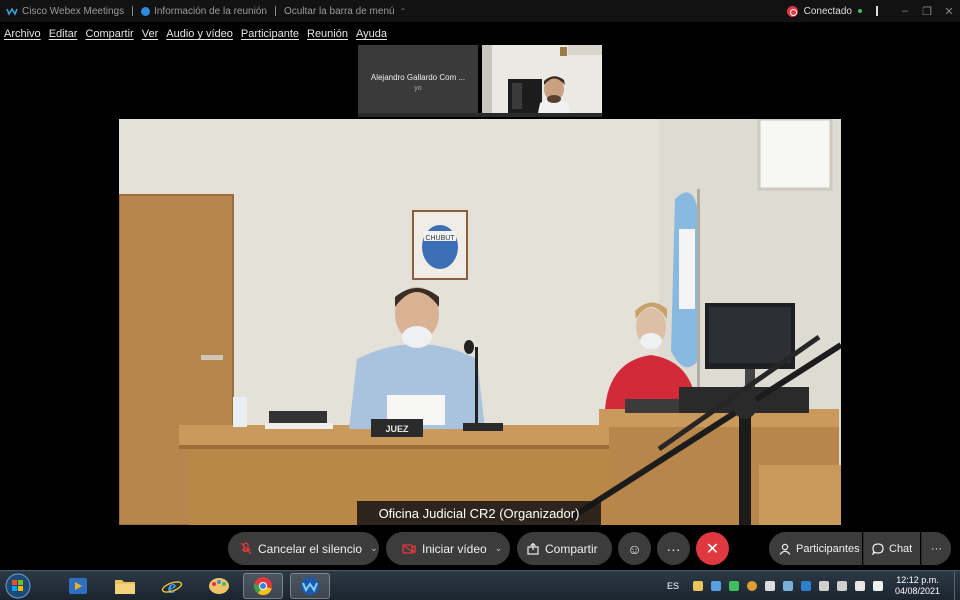  I want to click on show-desktop-button, so click(957, 585).